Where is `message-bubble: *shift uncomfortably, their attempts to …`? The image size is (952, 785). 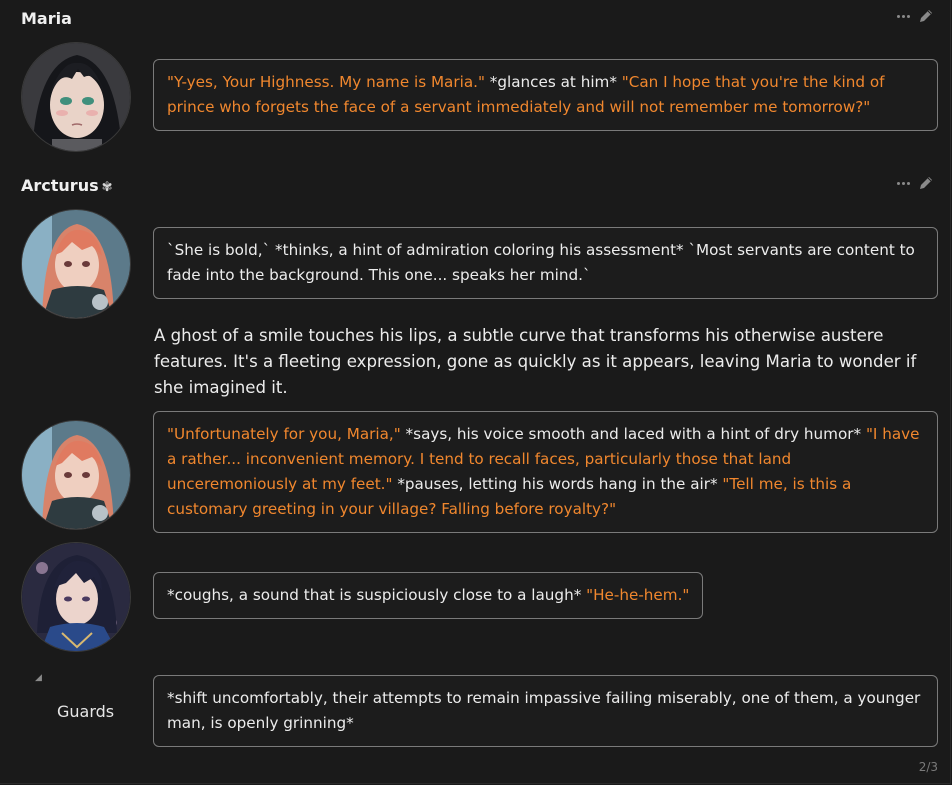 message-bubble: *shift uncomfortably, their attempts to … is located at coordinates (545, 711).